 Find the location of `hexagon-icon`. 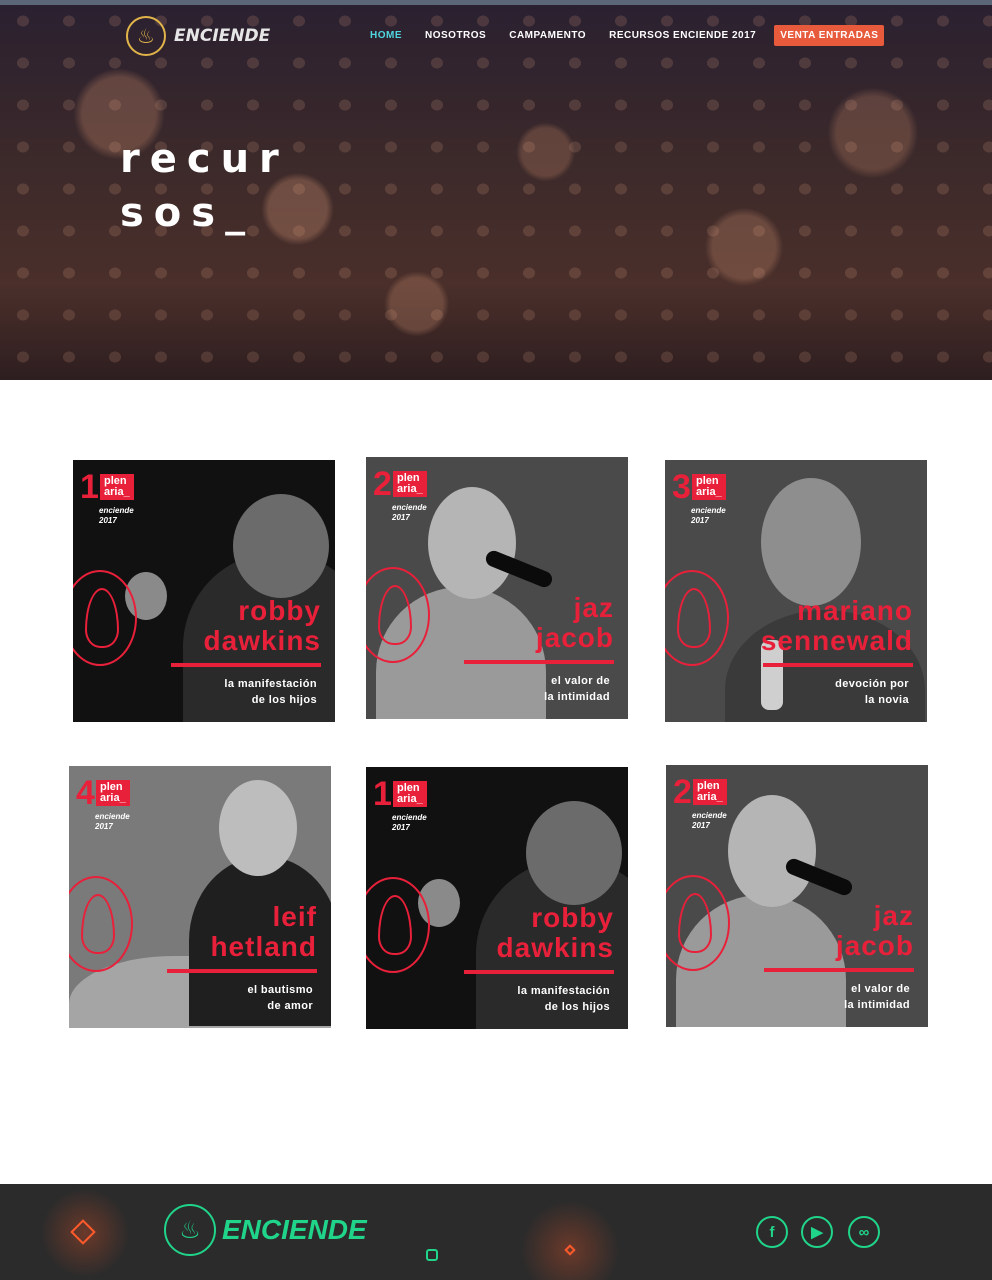

hexagon-icon is located at coordinates (432, 1255).